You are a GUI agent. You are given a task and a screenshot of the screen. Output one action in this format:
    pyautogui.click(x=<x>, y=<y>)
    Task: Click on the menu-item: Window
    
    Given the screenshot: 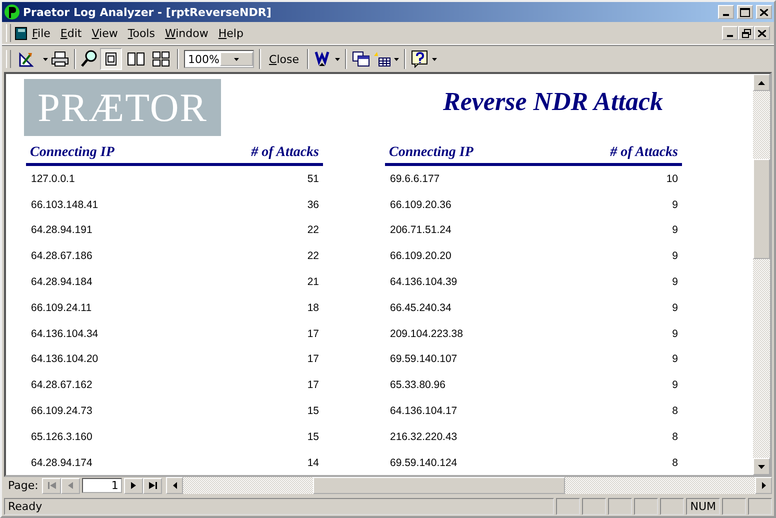 What is the action you would take?
    pyautogui.click(x=187, y=33)
    